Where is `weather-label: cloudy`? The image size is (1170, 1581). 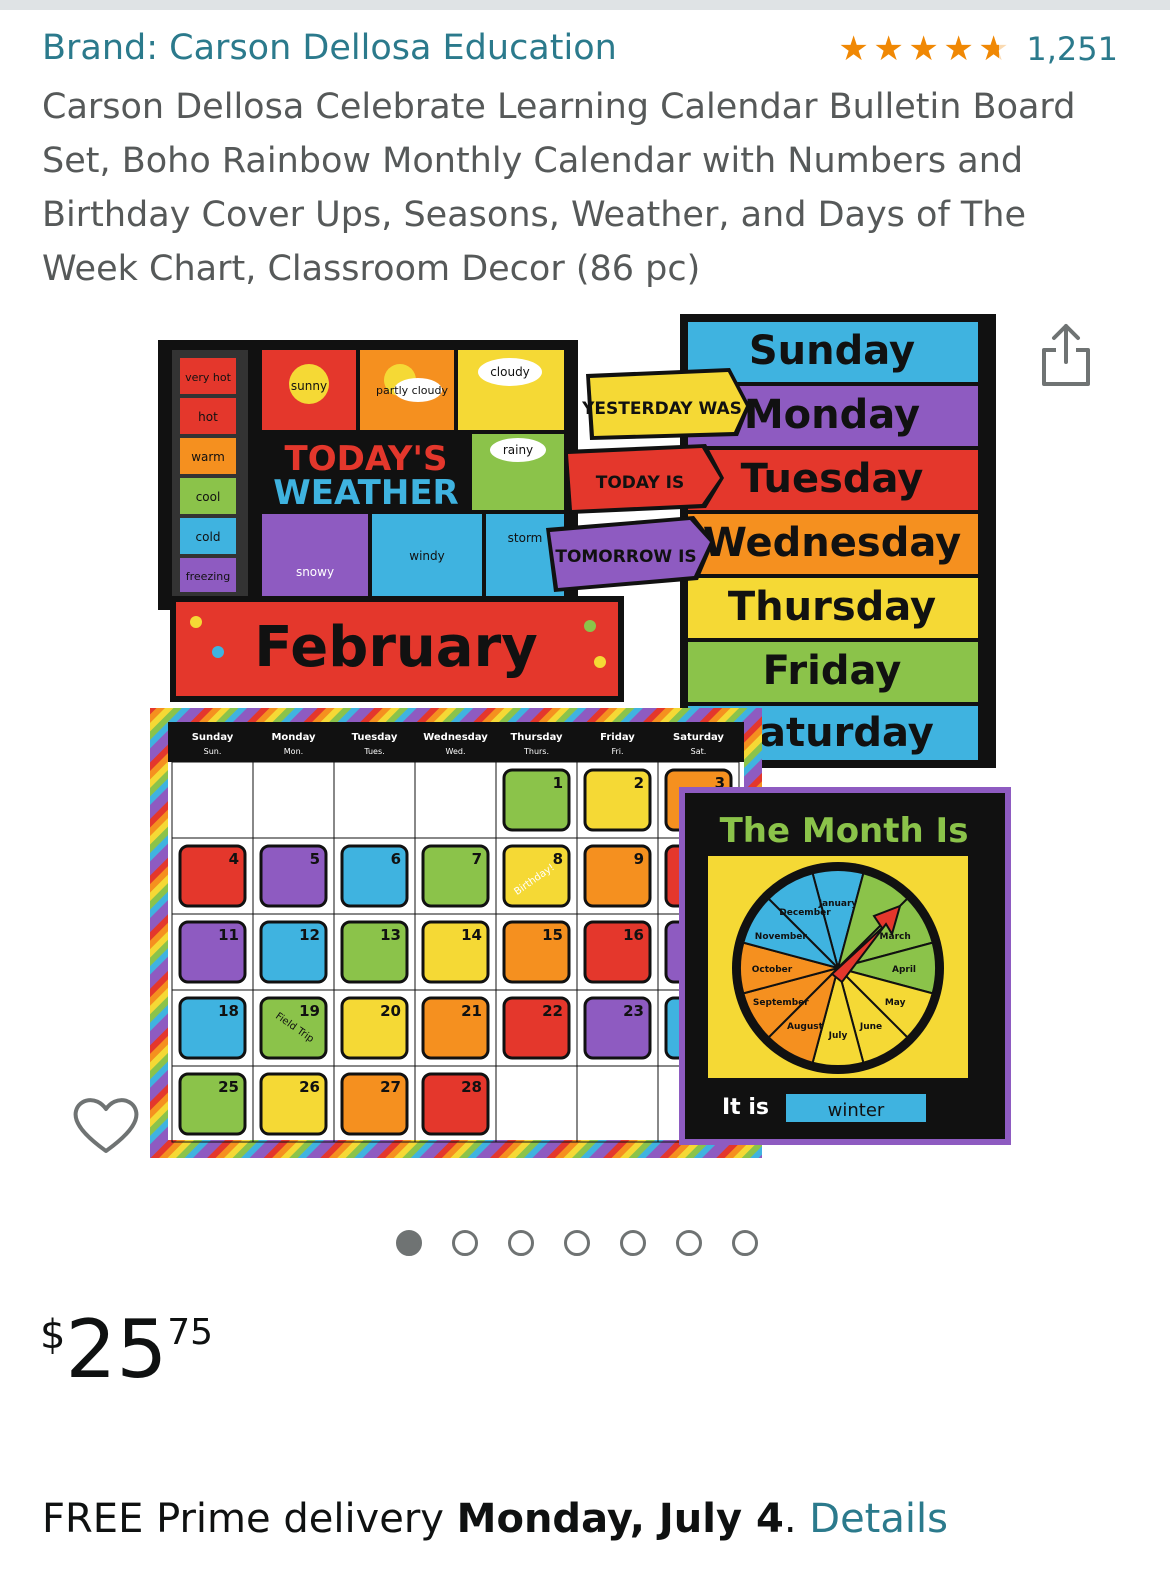 weather-label: cloudy is located at coordinates (510, 372).